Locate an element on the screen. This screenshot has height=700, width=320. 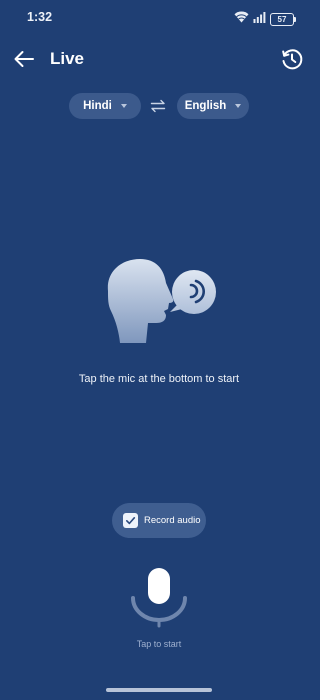
home-indicator is located at coordinates (159, 690).